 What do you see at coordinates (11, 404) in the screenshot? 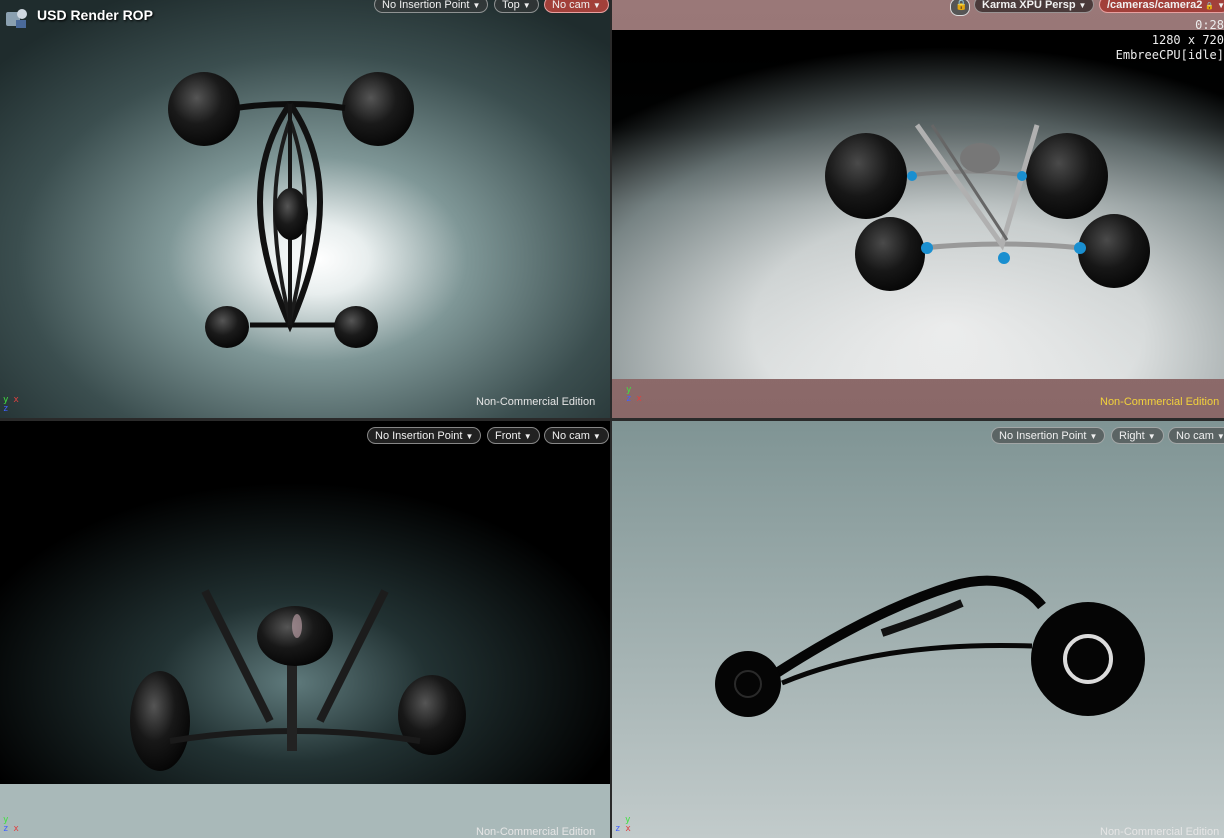
I see `axis-gizmo: yxz` at bounding box center [11, 404].